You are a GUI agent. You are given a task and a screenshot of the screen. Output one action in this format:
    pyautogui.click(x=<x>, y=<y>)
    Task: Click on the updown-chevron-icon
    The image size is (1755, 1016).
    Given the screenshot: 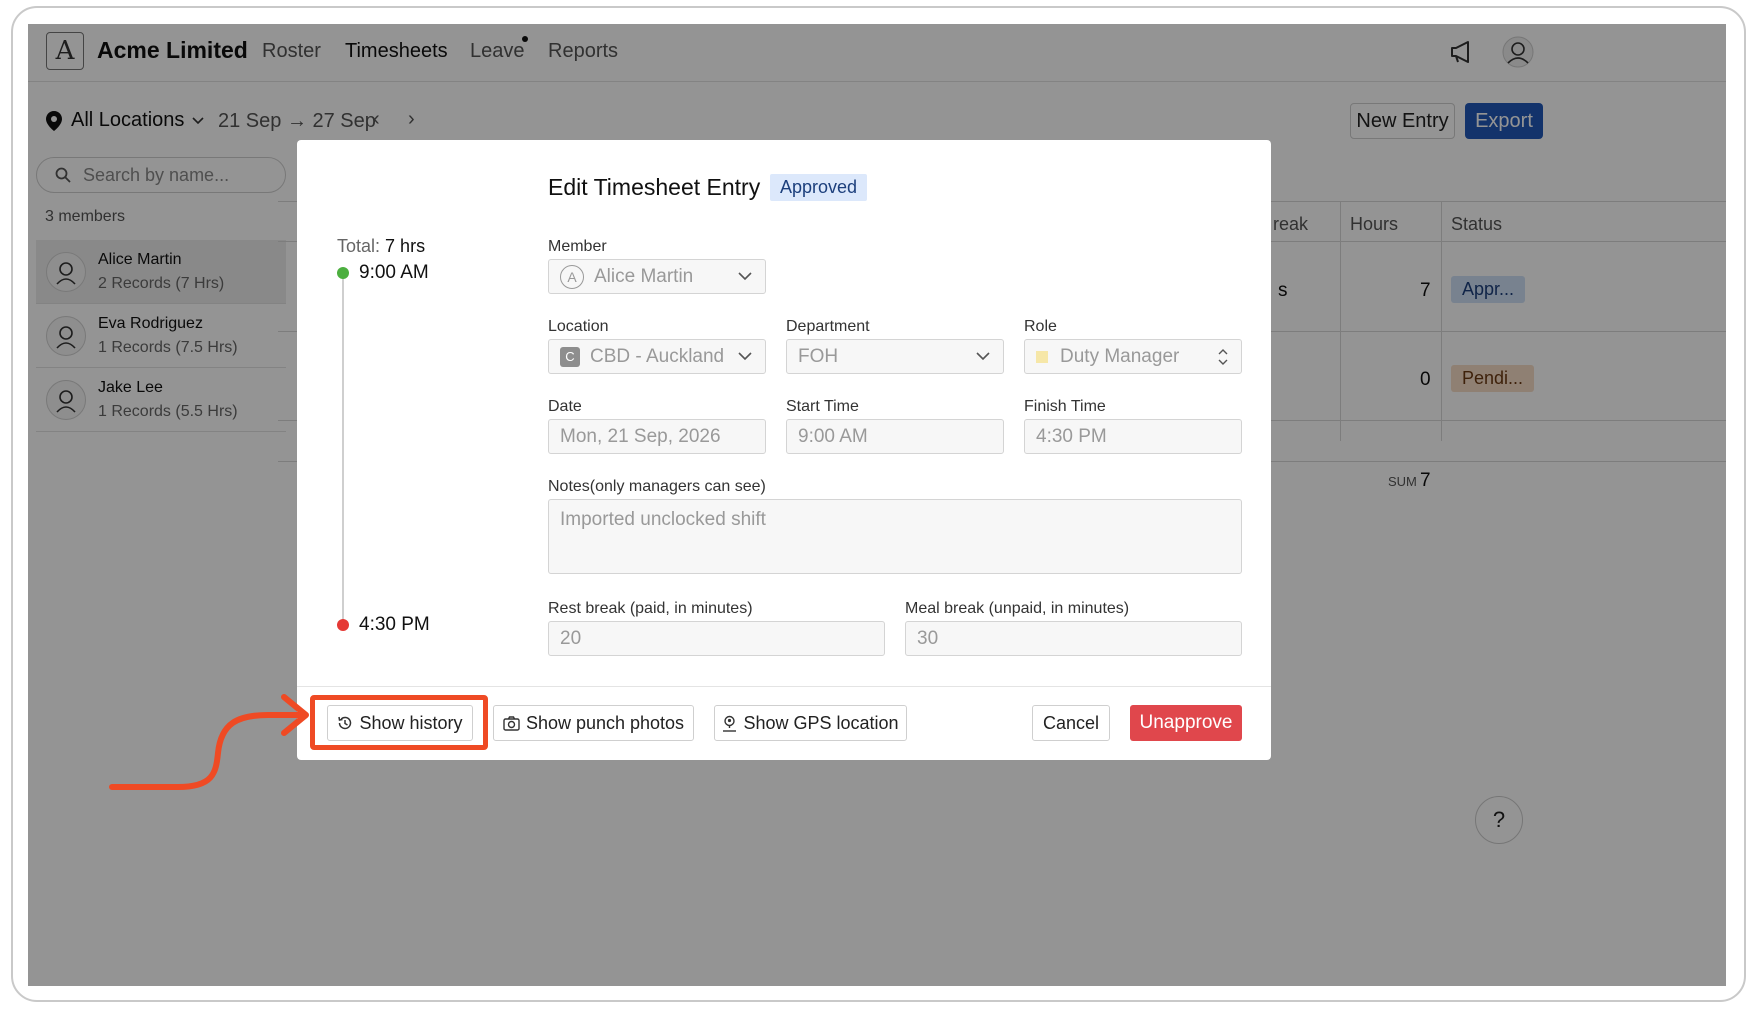 What is the action you would take?
    pyautogui.click(x=1223, y=357)
    